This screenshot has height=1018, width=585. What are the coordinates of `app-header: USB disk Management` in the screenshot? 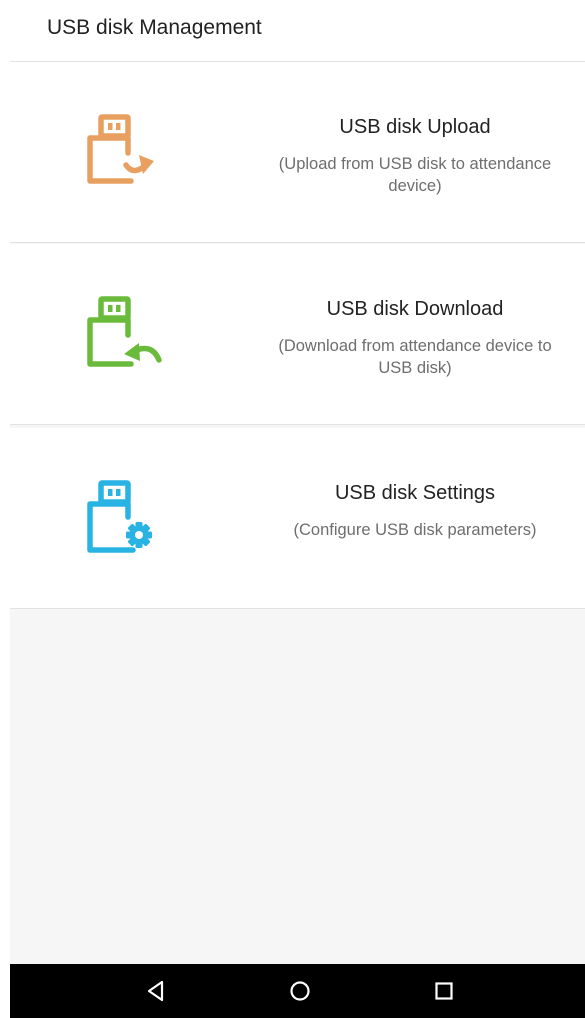 It's located at (292, 31).